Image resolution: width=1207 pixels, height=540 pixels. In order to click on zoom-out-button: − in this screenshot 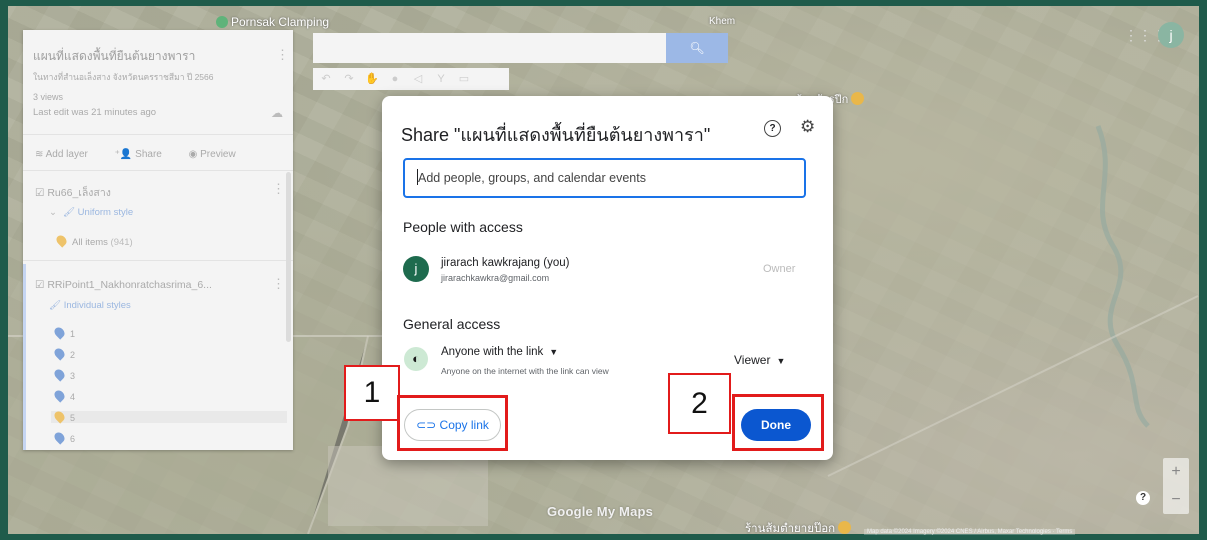, I will do `click(1176, 500)`.